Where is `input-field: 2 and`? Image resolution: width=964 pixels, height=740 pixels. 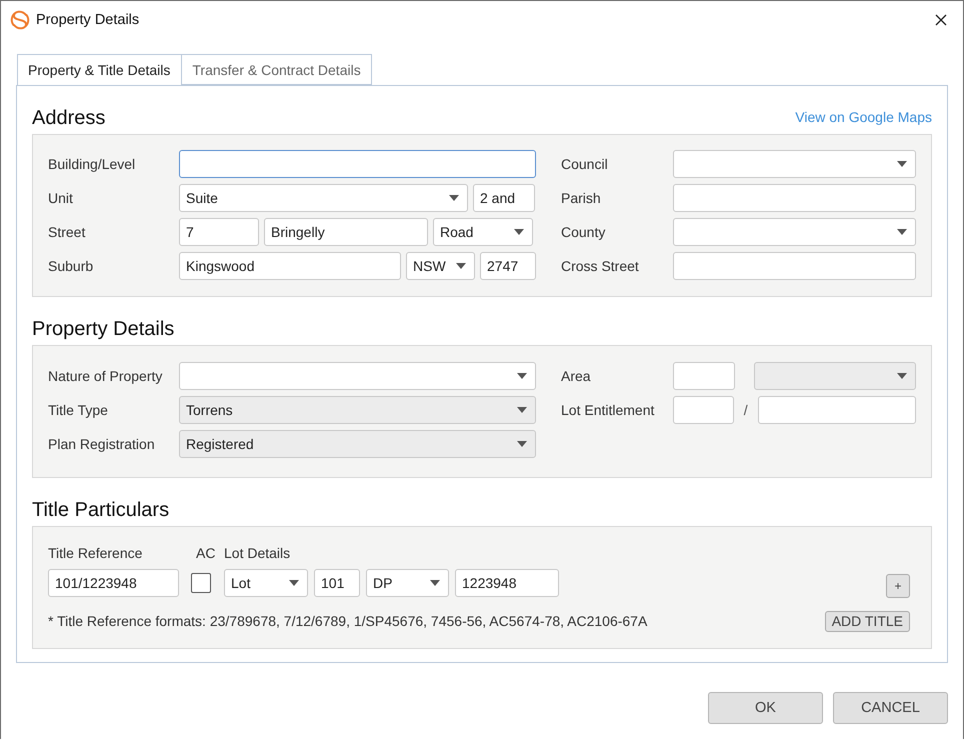
input-field: 2 and is located at coordinates (504, 198).